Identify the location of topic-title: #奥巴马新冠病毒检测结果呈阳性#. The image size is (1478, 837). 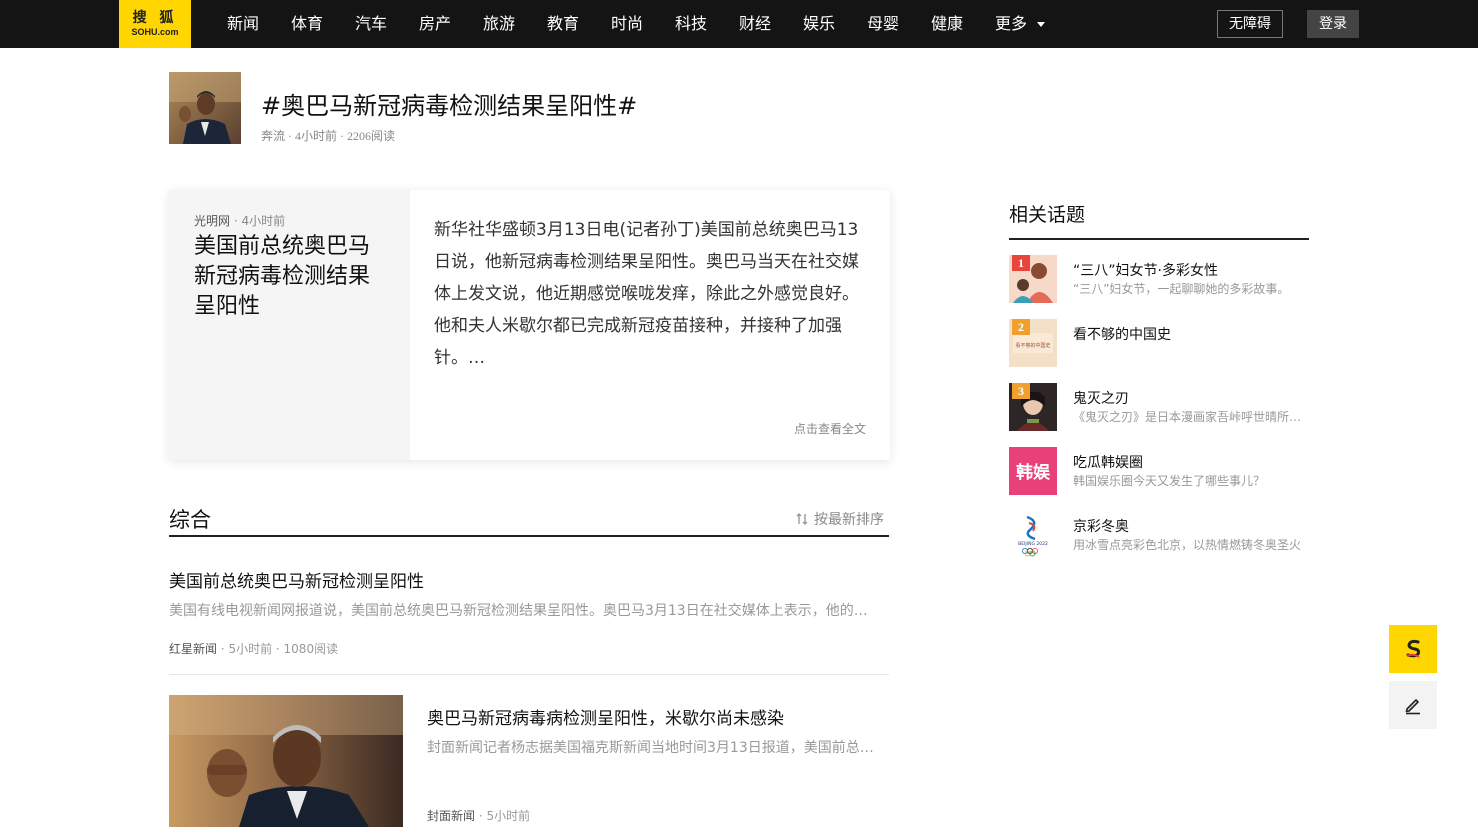
(449, 106).